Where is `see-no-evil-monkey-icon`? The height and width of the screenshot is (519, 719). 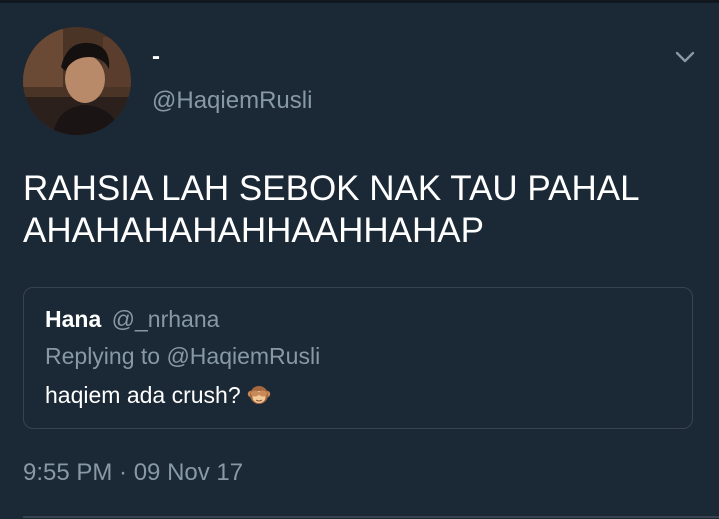
see-no-evil-monkey-icon is located at coordinates (259, 395).